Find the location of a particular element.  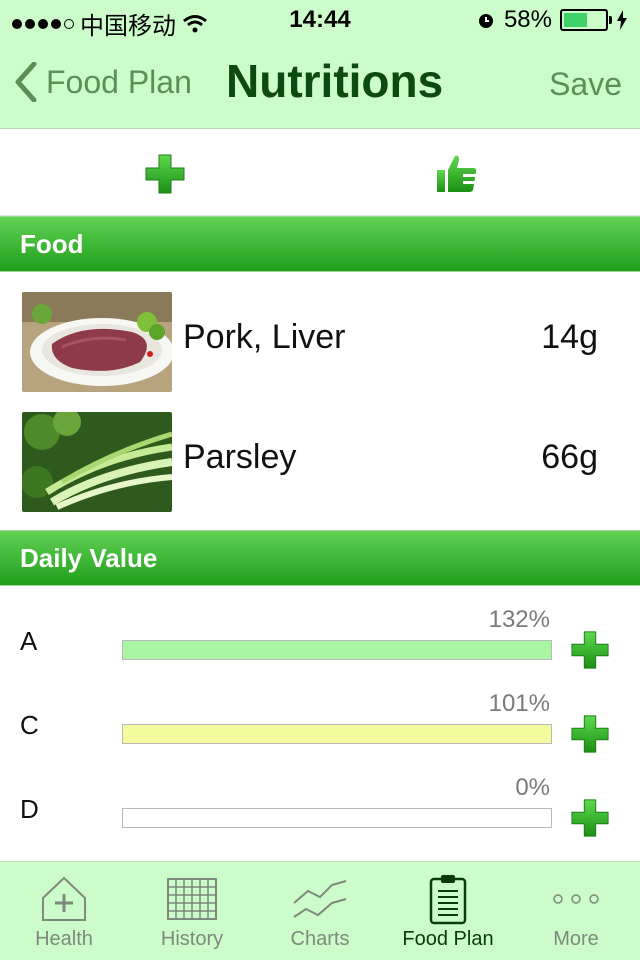

nutrient-percent: 132% is located at coordinates (519, 619).